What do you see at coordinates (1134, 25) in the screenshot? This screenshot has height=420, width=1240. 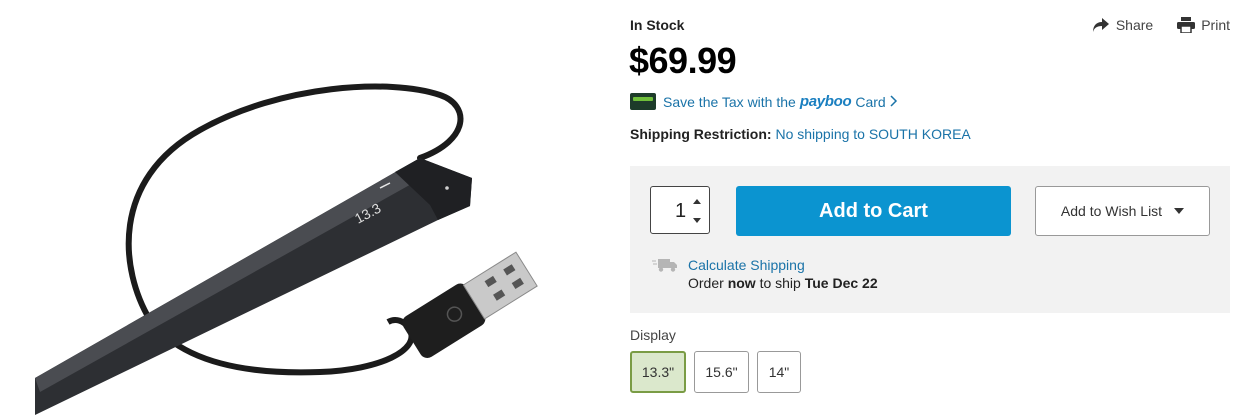 I see `share-label: Share` at bounding box center [1134, 25].